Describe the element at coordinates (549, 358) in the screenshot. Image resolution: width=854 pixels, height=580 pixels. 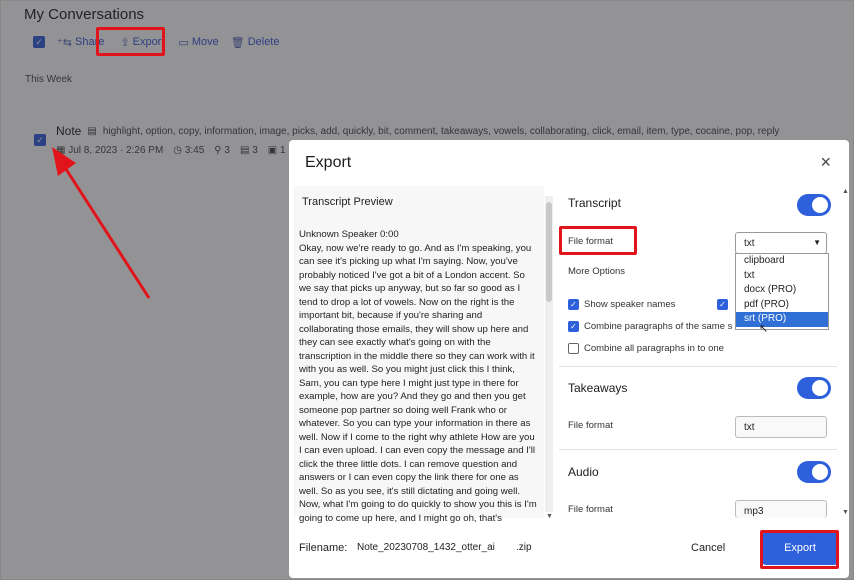
I see `preview-scrollbar: ▼` at that location.